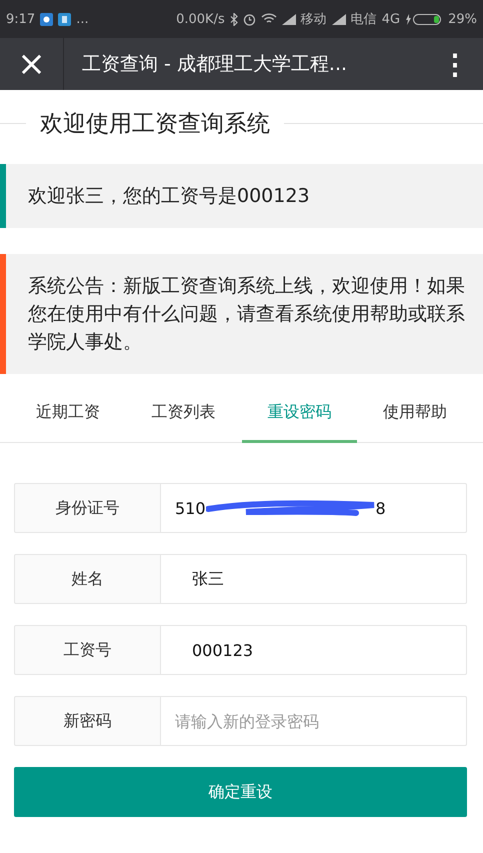  I want to click on id-number-field: 510 8, so click(314, 508).